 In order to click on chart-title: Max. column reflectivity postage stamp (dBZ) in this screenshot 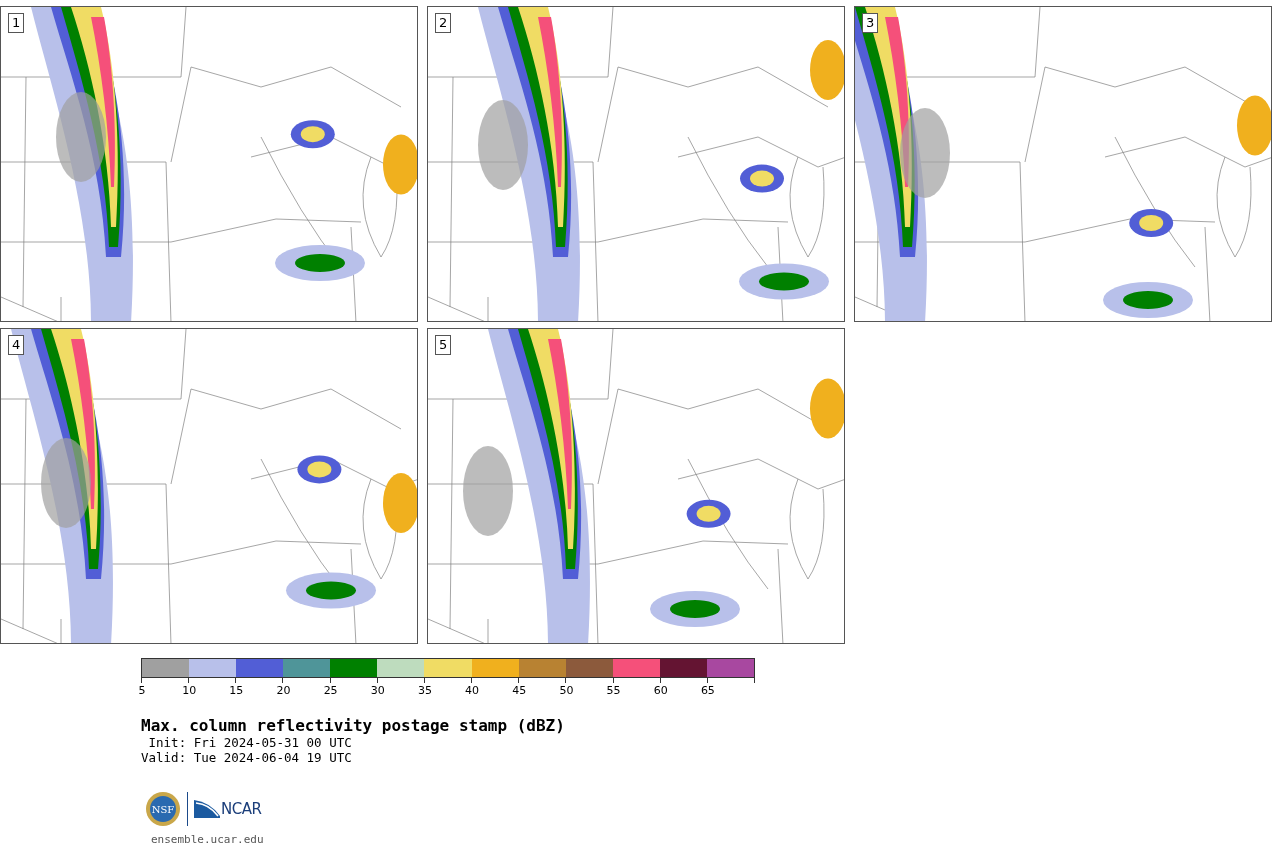, I will do `click(353, 725)`.